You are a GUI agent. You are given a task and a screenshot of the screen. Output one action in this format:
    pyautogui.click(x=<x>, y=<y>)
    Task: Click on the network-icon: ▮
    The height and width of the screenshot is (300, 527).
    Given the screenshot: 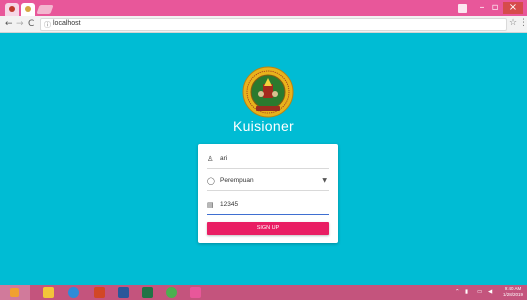 What is the action you would take?
    pyautogui.click(x=466, y=292)
    